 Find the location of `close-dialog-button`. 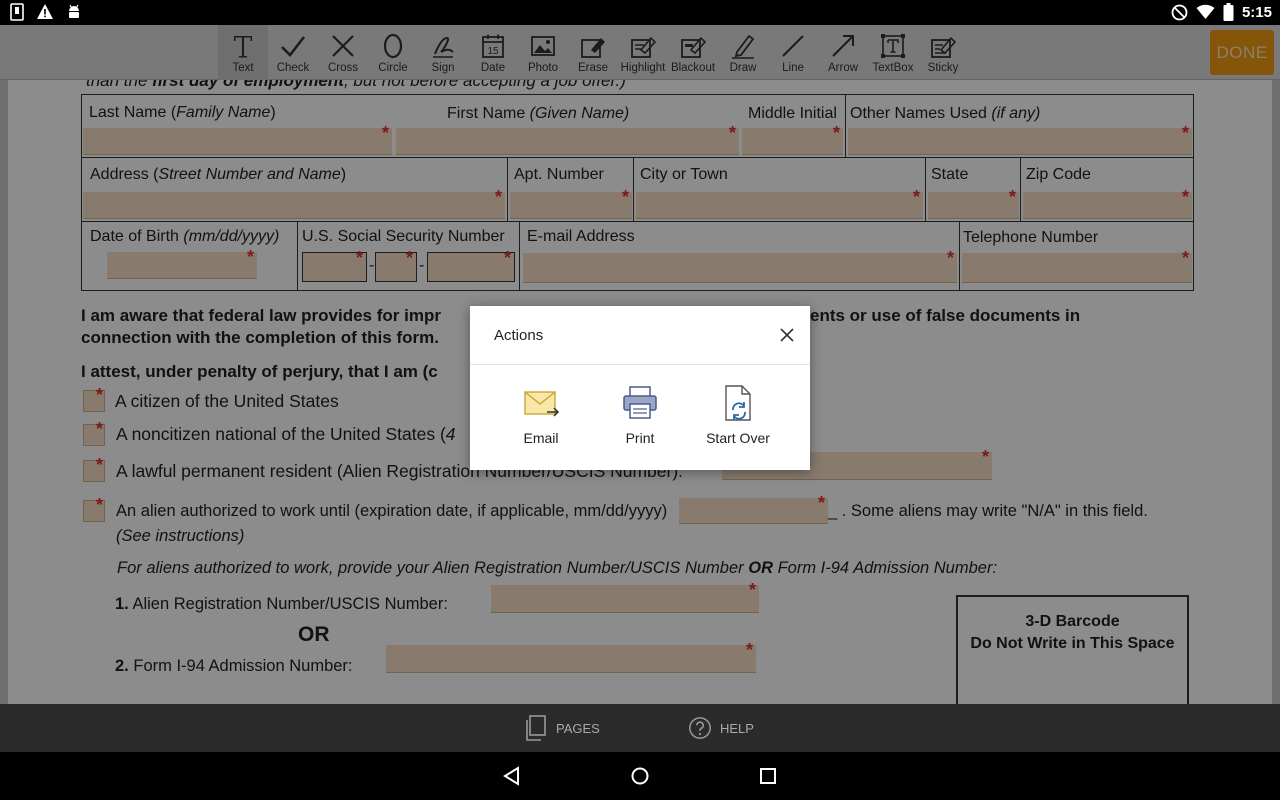

close-dialog-button is located at coordinates (787, 335).